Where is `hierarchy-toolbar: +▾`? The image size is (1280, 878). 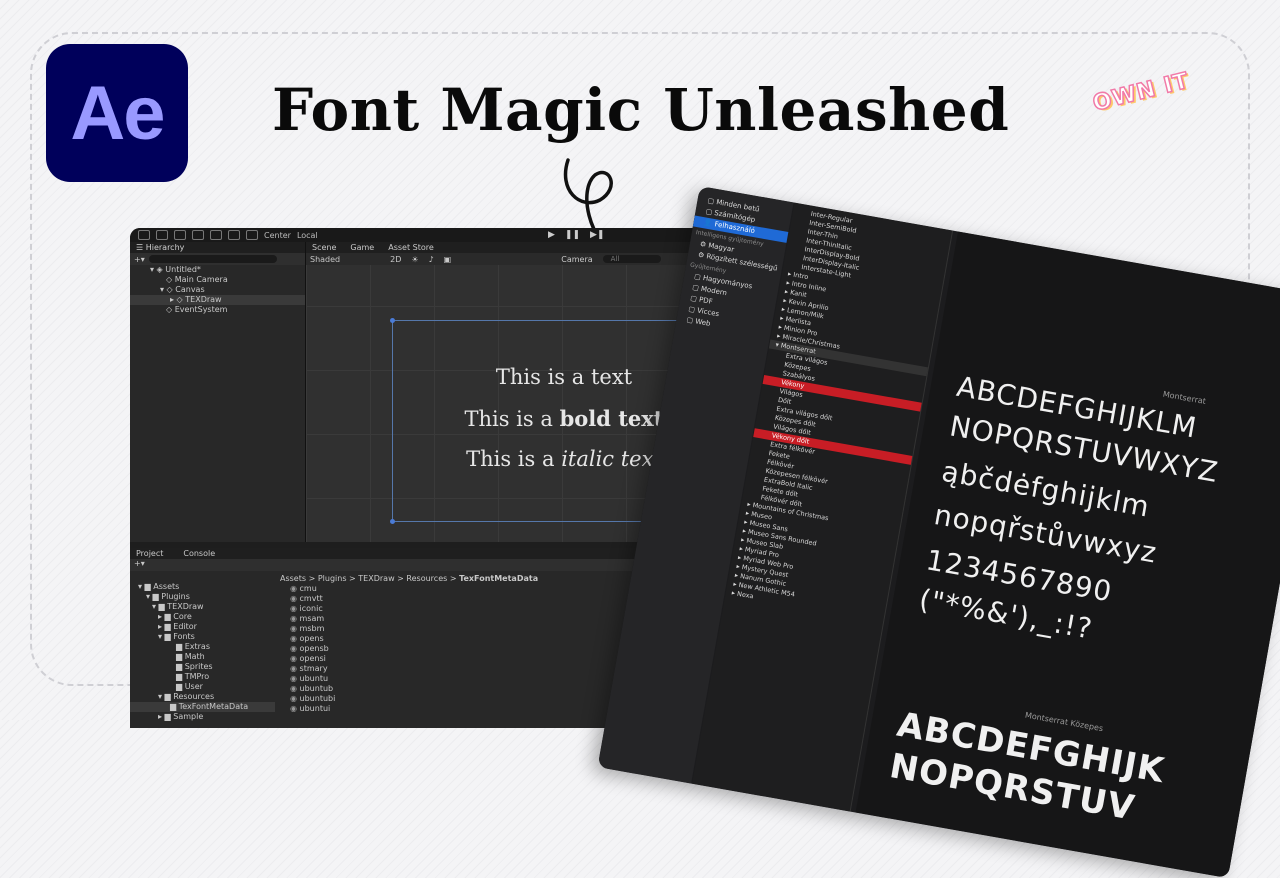 hierarchy-toolbar: +▾ is located at coordinates (217, 259).